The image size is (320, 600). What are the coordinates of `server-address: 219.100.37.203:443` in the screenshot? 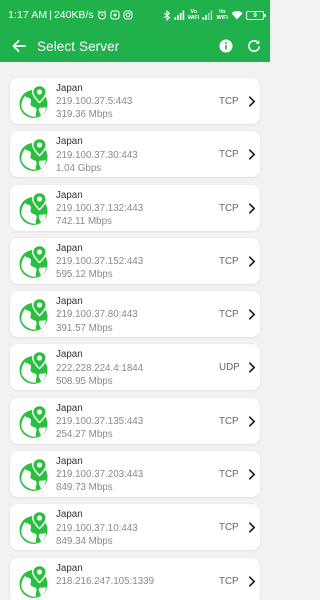 It's located at (100, 475).